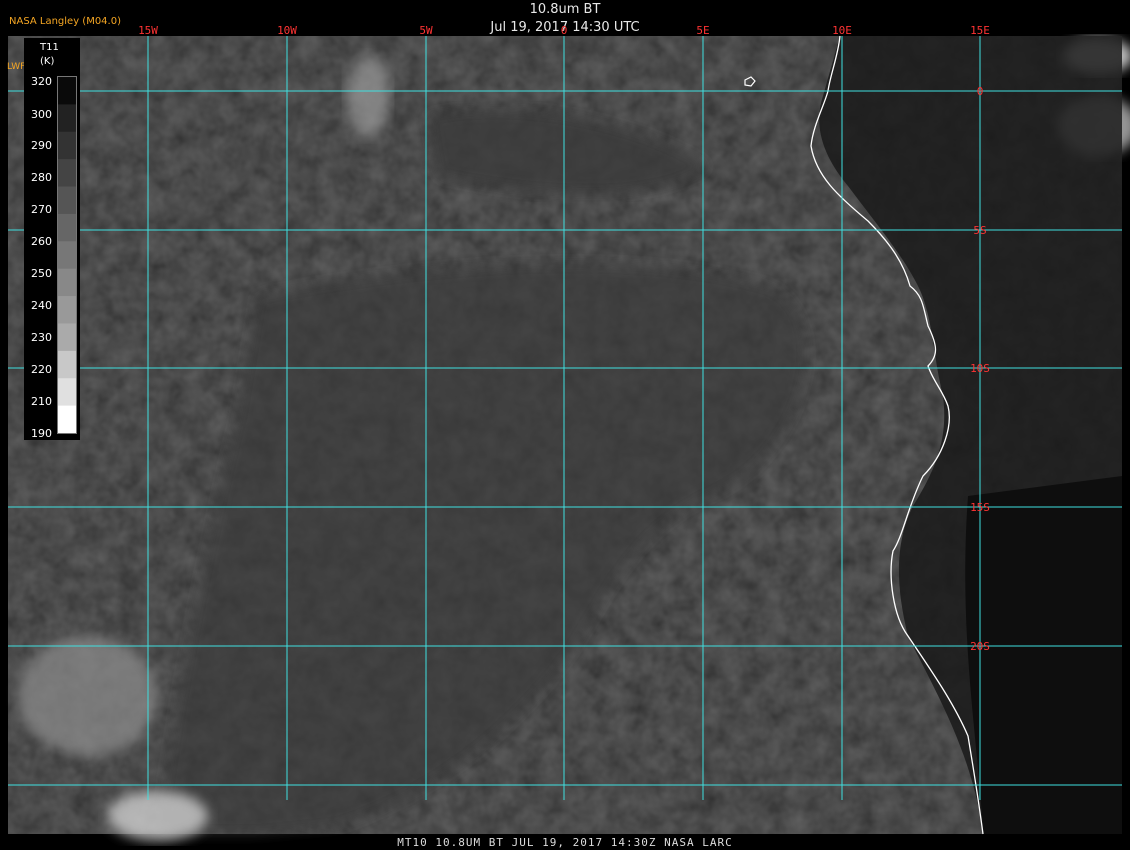  I want to click on longitude-label: 15E, so click(980, 30).